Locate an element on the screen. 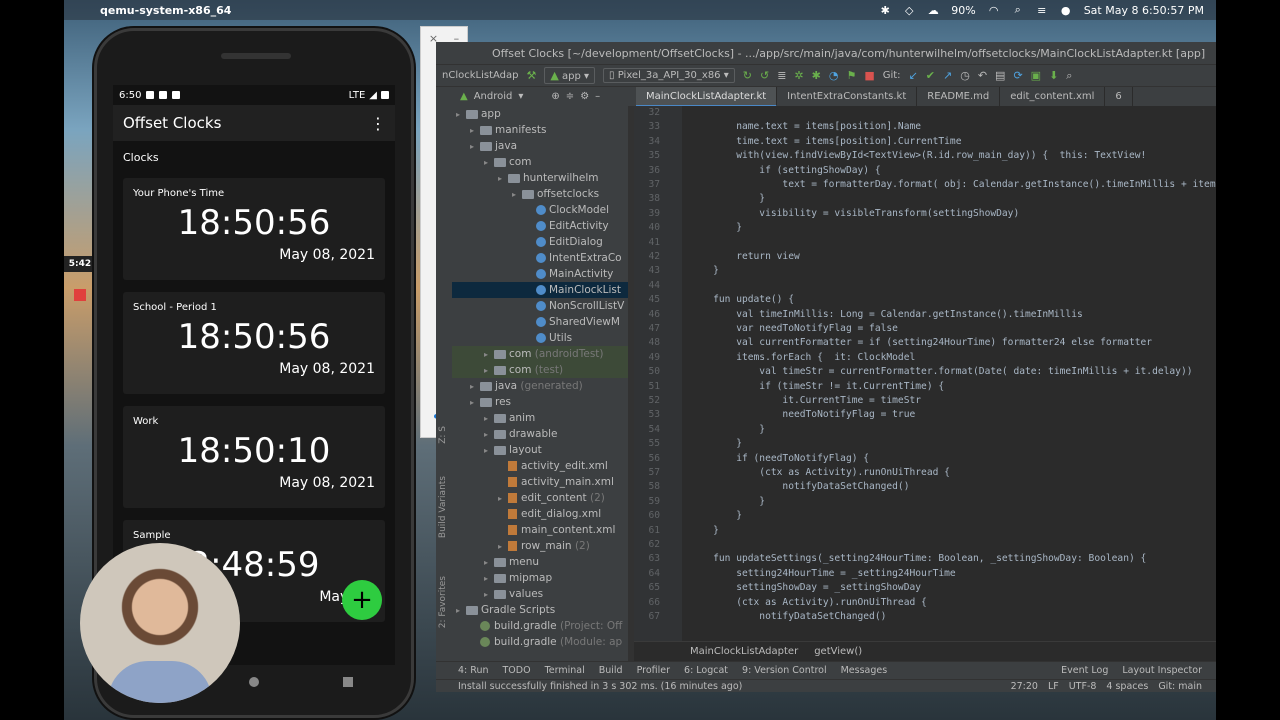 This screenshot has width=1280, height=720. collapse-icon: ≑ is located at coordinates (570, 96).